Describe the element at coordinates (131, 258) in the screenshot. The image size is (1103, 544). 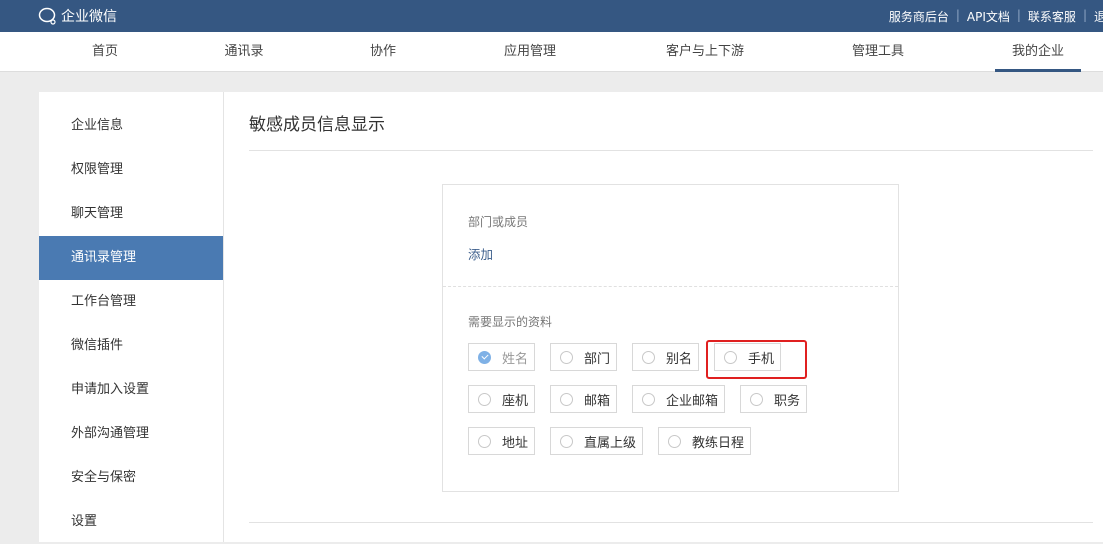
I see `sidebar-item-contacts-management: 通讯录管理` at that location.